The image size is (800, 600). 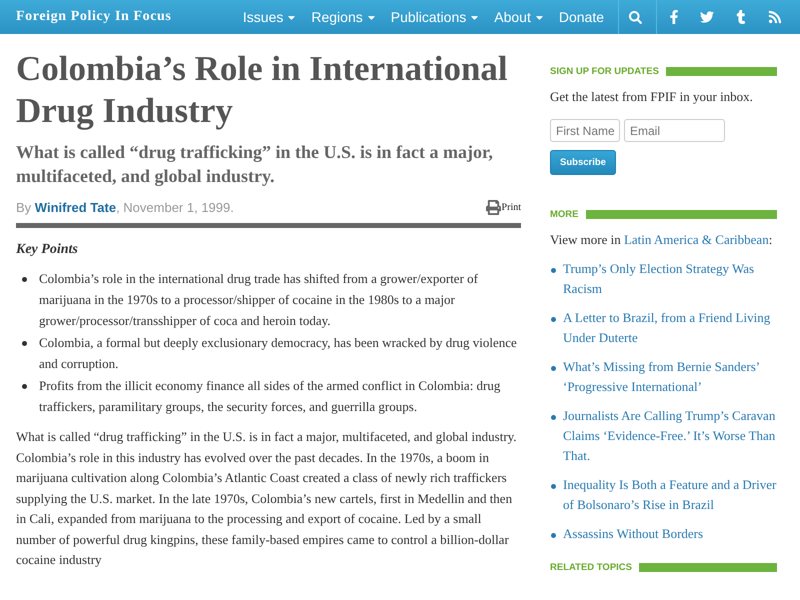 I want to click on nav-link: Publications, so click(x=435, y=17).